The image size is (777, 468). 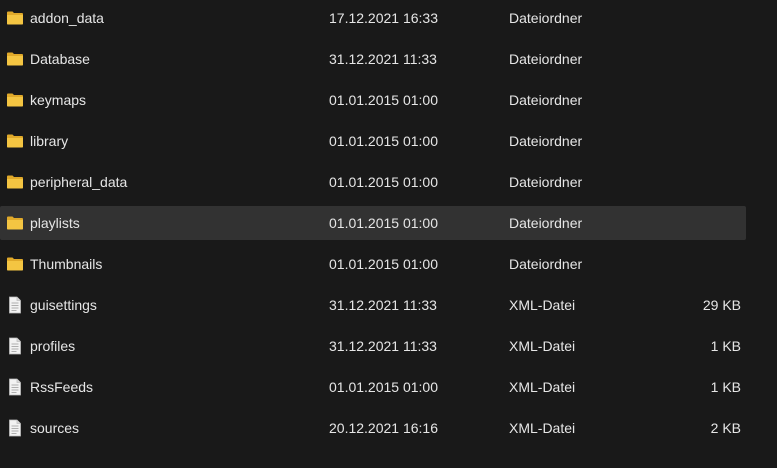 I want to click on file-row: playlists 01.01.2015 01:00 Dateiordner, so click(x=373, y=223).